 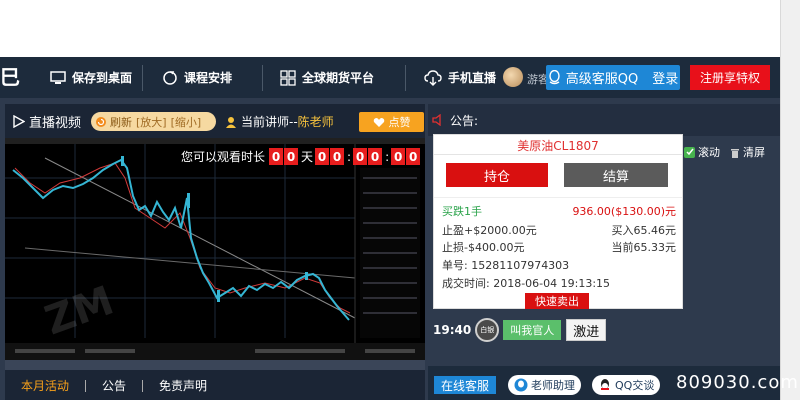 I want to click on like-button: 点赞, so click(x=391, y=122).